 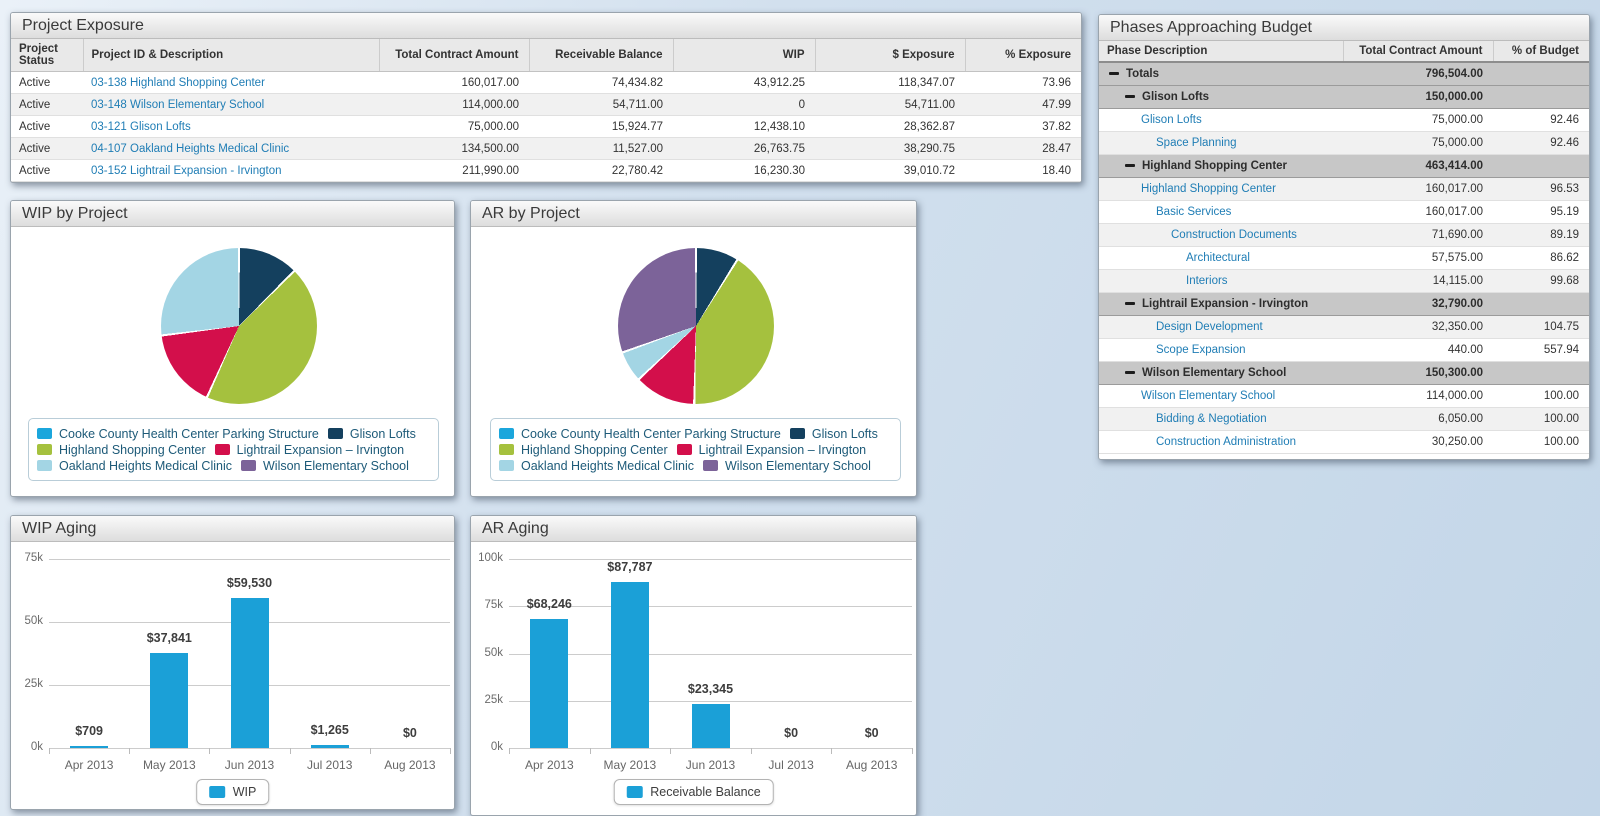 What do you see at coordinates (33, 621) in the screenshot?
I see `y-axis-label: 50k` at bounding box center [33, 621].